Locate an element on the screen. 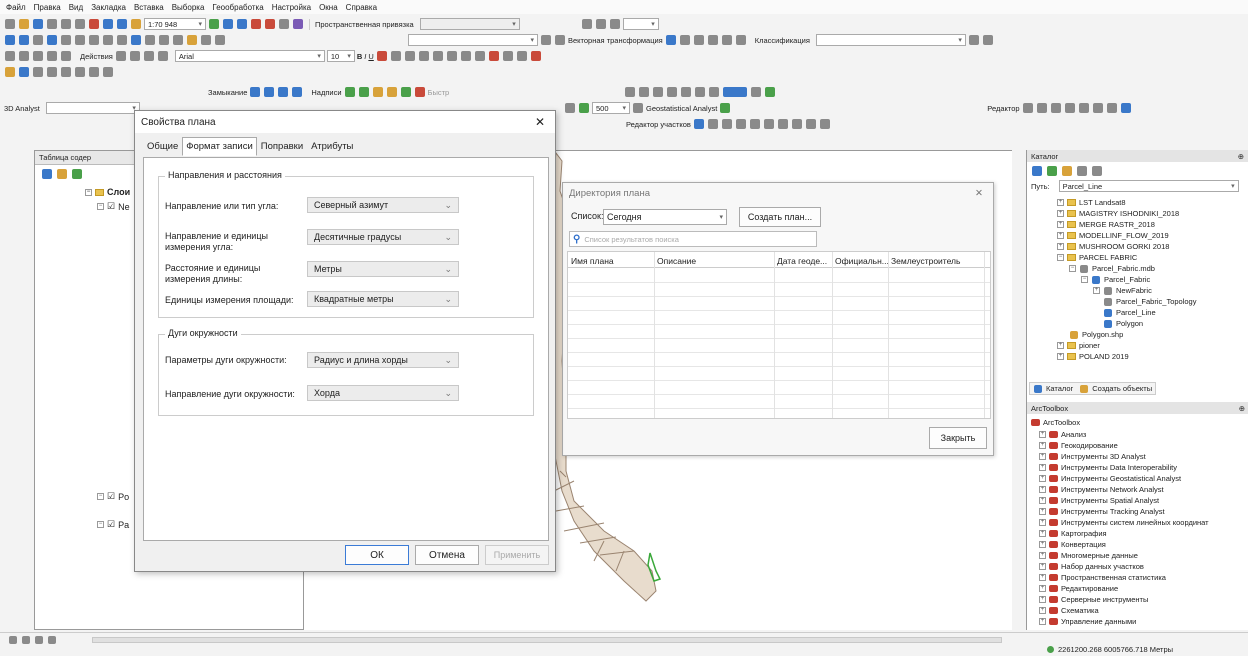  catalog-item: + LST Landsat8 is located at coordinates (1091, 202).